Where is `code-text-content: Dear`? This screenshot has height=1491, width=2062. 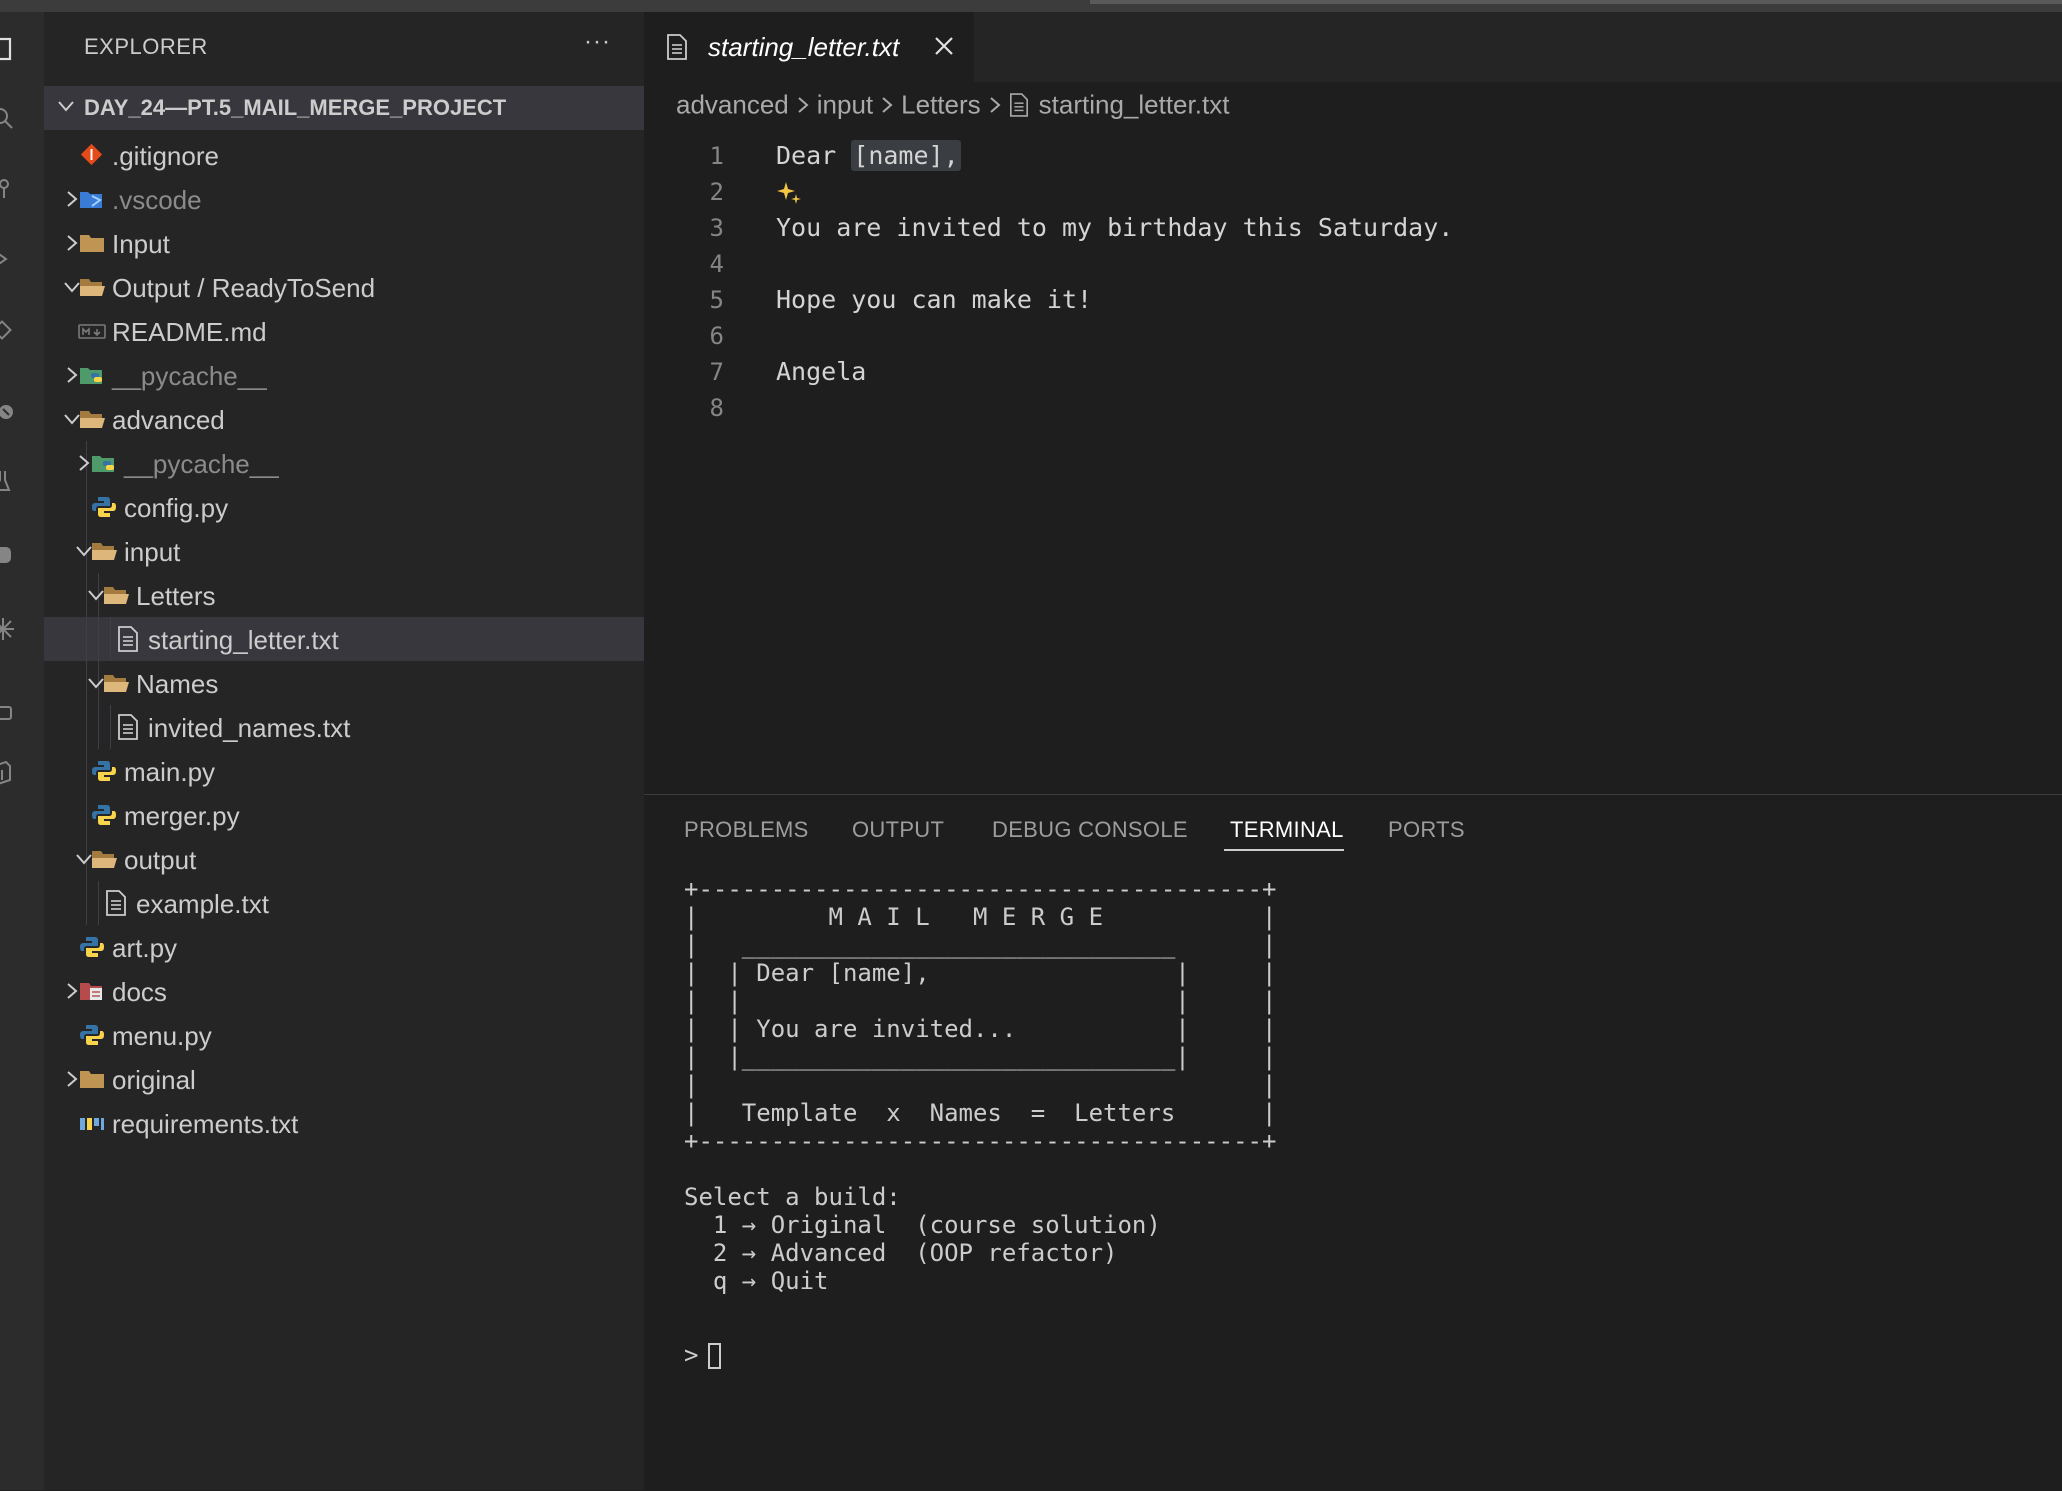
code-text-content: Dear is located at coordinates (814, 155).